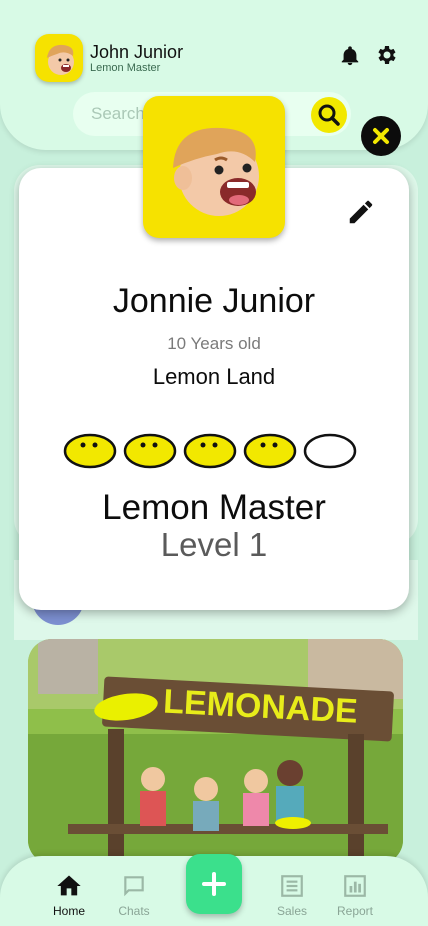  Describe the element at coordinates (69, 885) in the screenshot. I see `home-icon` at that location.